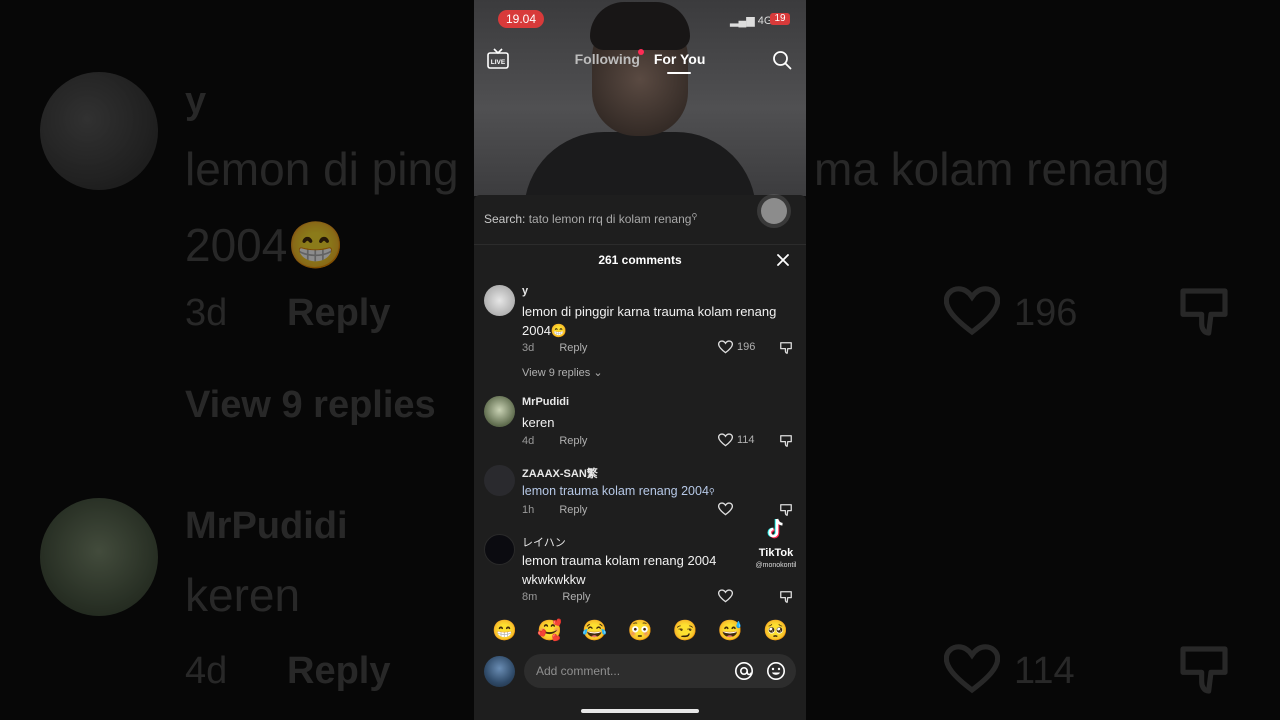  Describe the element at coordinates (746, 347) in the screenshot. I see `like-count: 196` at that location.